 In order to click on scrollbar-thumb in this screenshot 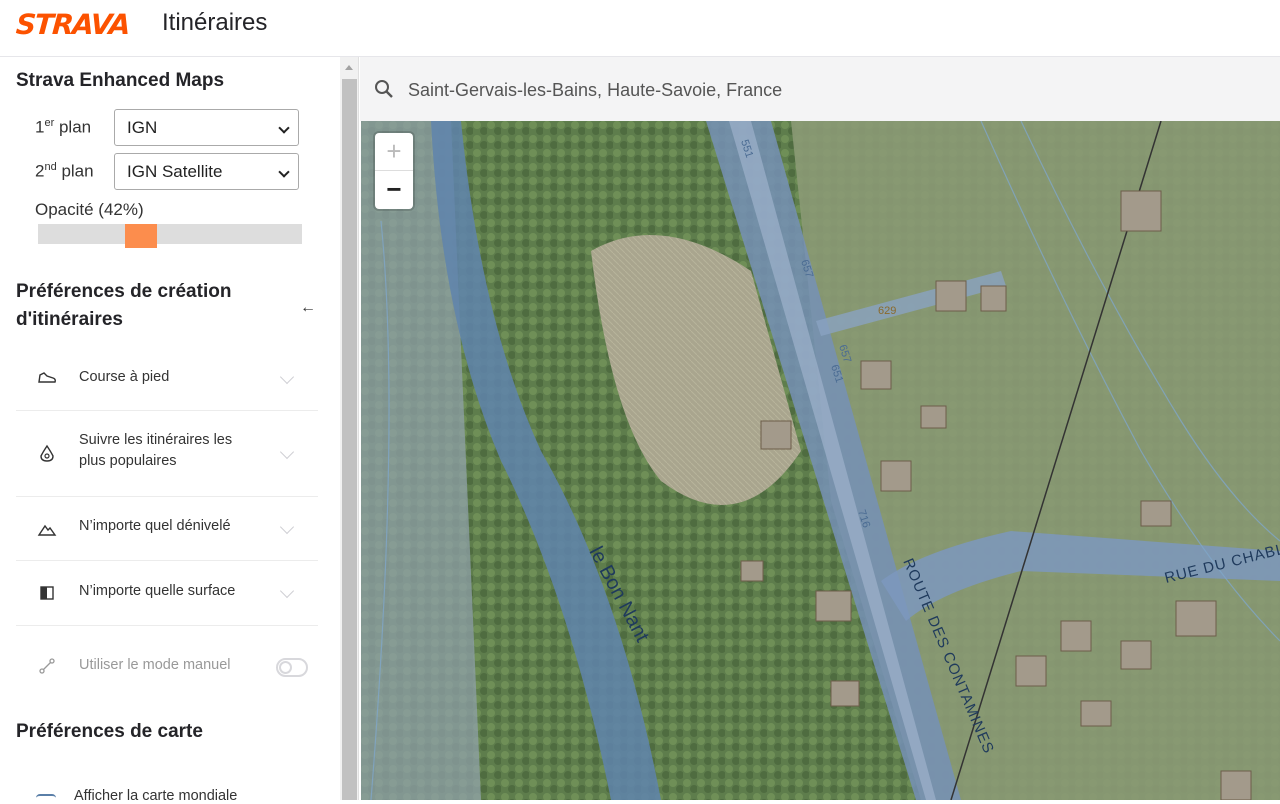, I will do `click(349, 439)`.